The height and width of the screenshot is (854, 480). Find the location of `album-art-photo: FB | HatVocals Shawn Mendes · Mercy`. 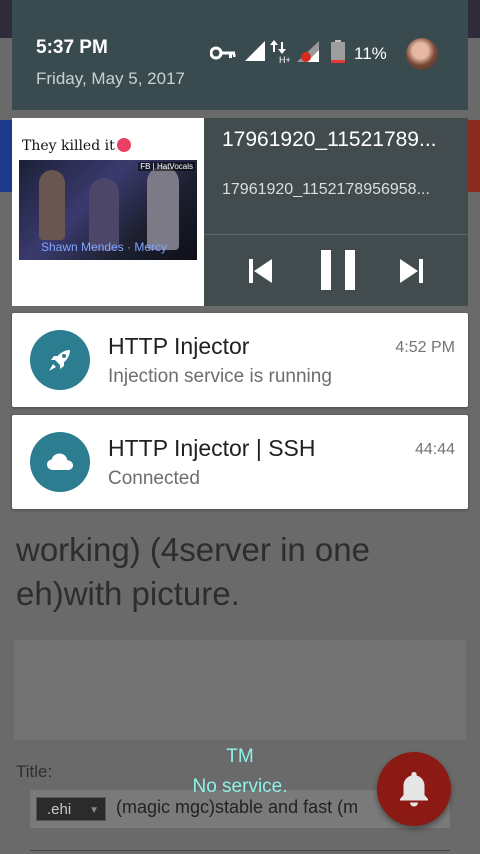

album-art-photo: FB | HatVocals Shawn Mendes · Mercy is located at coordinates (108, 210).